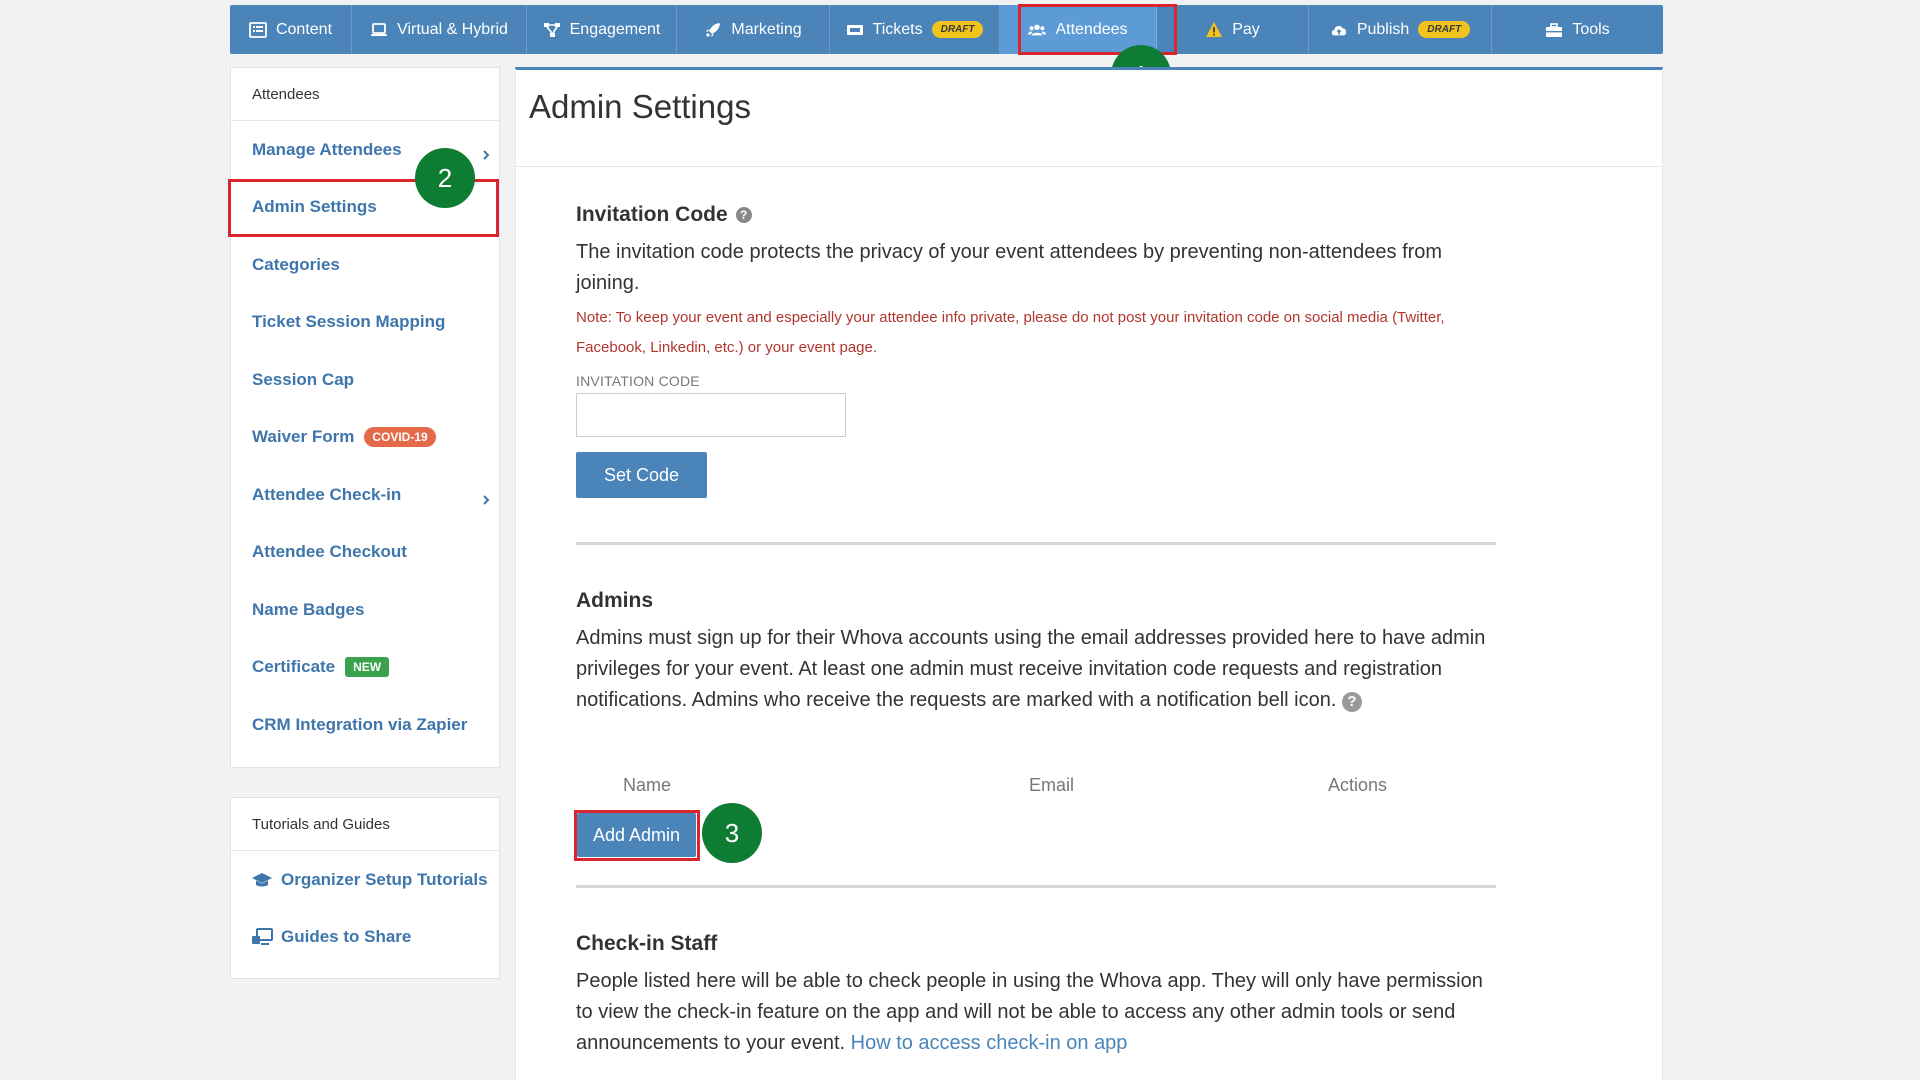 Image resolution: width=1920 pixels, height=1080 pixels. What do you see at coordinates (1358, 785) in the screenshot?
I see `column-header-actions: Actions` at bounding box center [1358, 785].